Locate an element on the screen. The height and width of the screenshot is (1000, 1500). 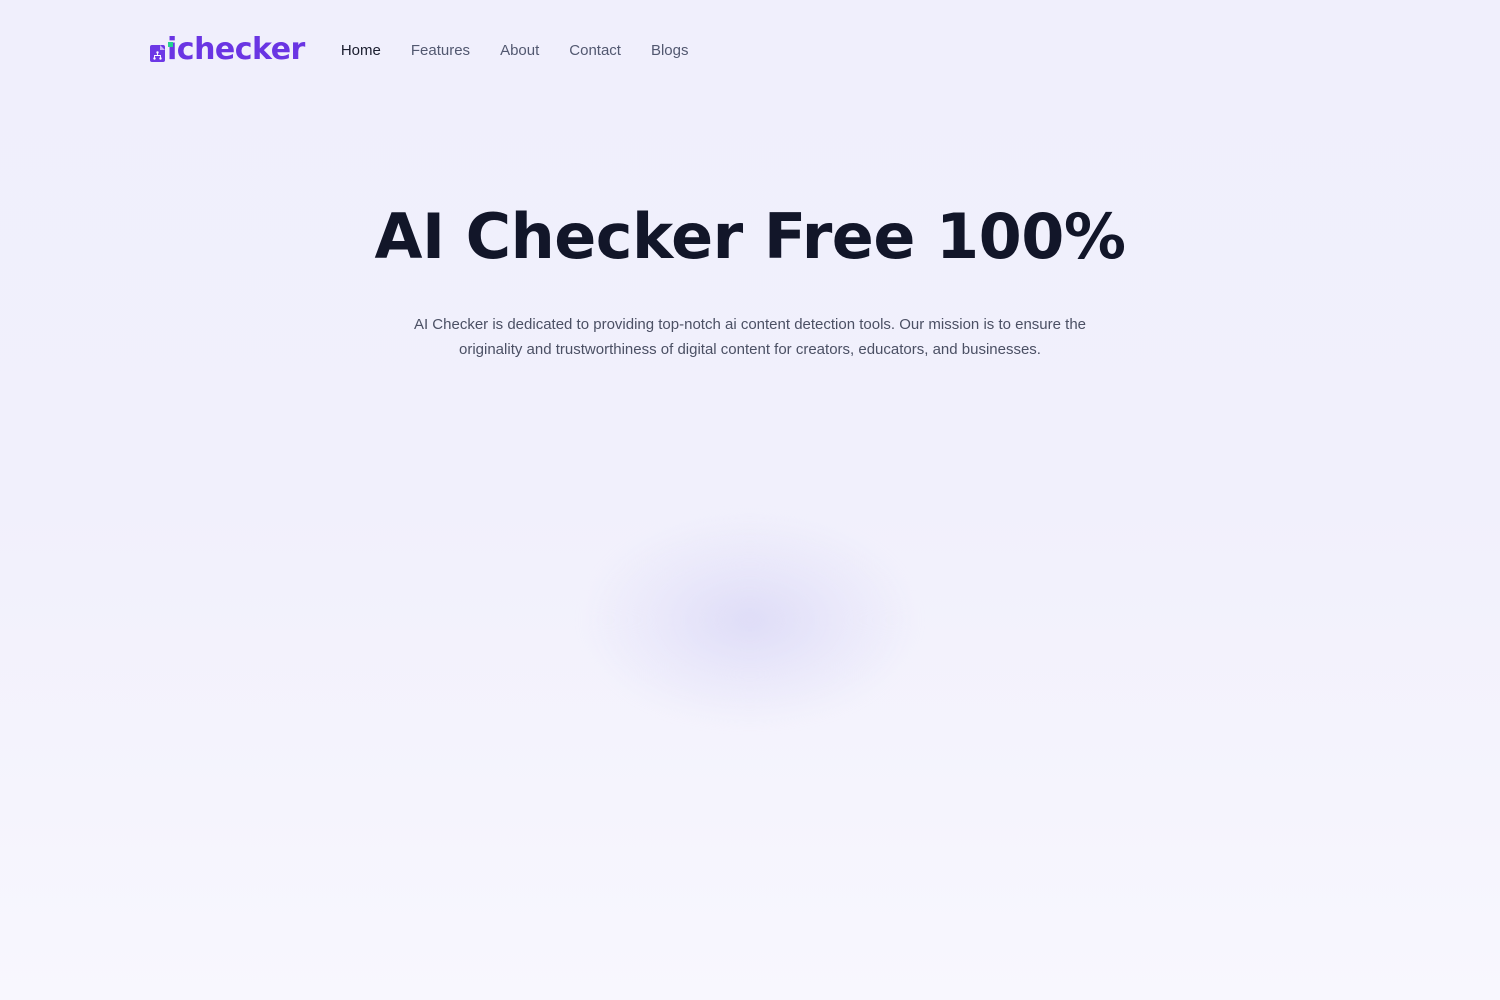
nav-features: Features is located at coordinates (440, 50).